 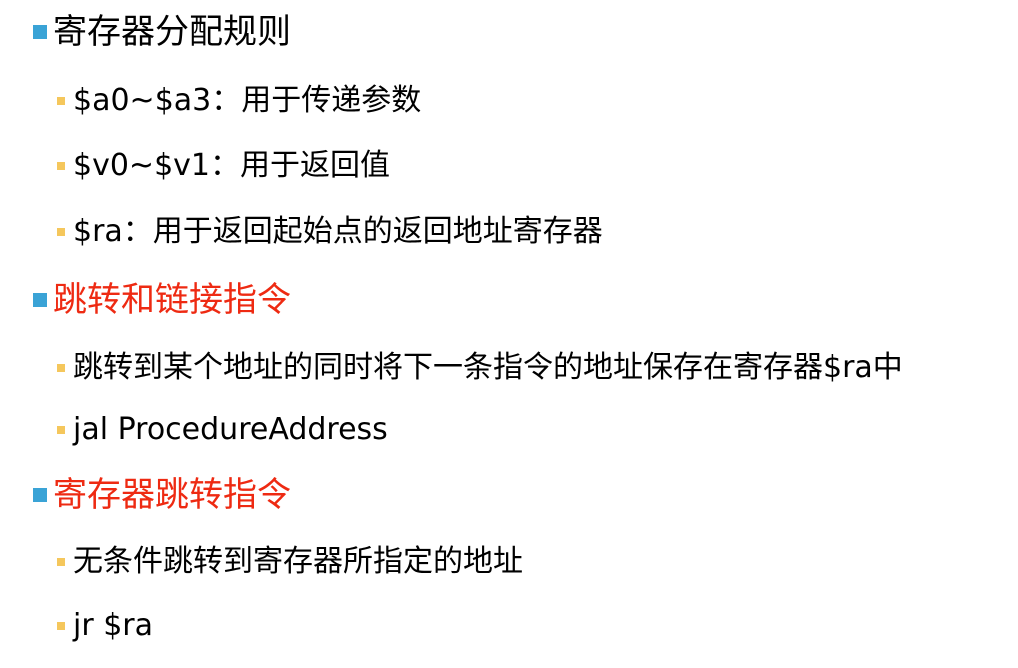 I want to click on list-item-text: $v0~$v1：用于返回值, so click(x=231, y=165).